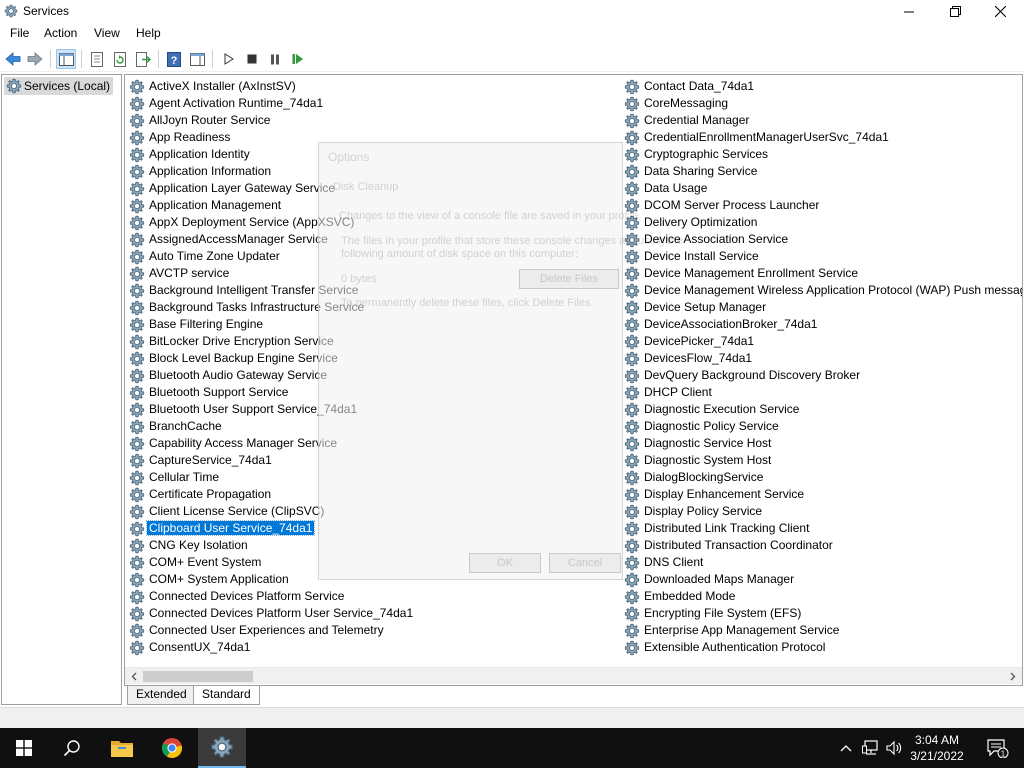 This screenshot has width=1024, height=768. Describe the element at coordinates (161, 695) in the screenshot. I see `tab-extended: Extended` at that location.